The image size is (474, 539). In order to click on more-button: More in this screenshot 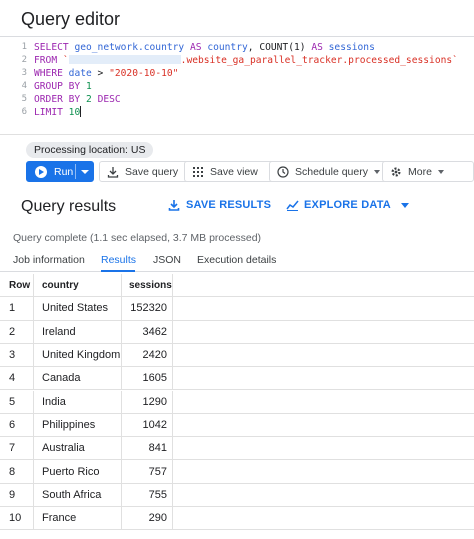, I will do `click(428, 171)`.